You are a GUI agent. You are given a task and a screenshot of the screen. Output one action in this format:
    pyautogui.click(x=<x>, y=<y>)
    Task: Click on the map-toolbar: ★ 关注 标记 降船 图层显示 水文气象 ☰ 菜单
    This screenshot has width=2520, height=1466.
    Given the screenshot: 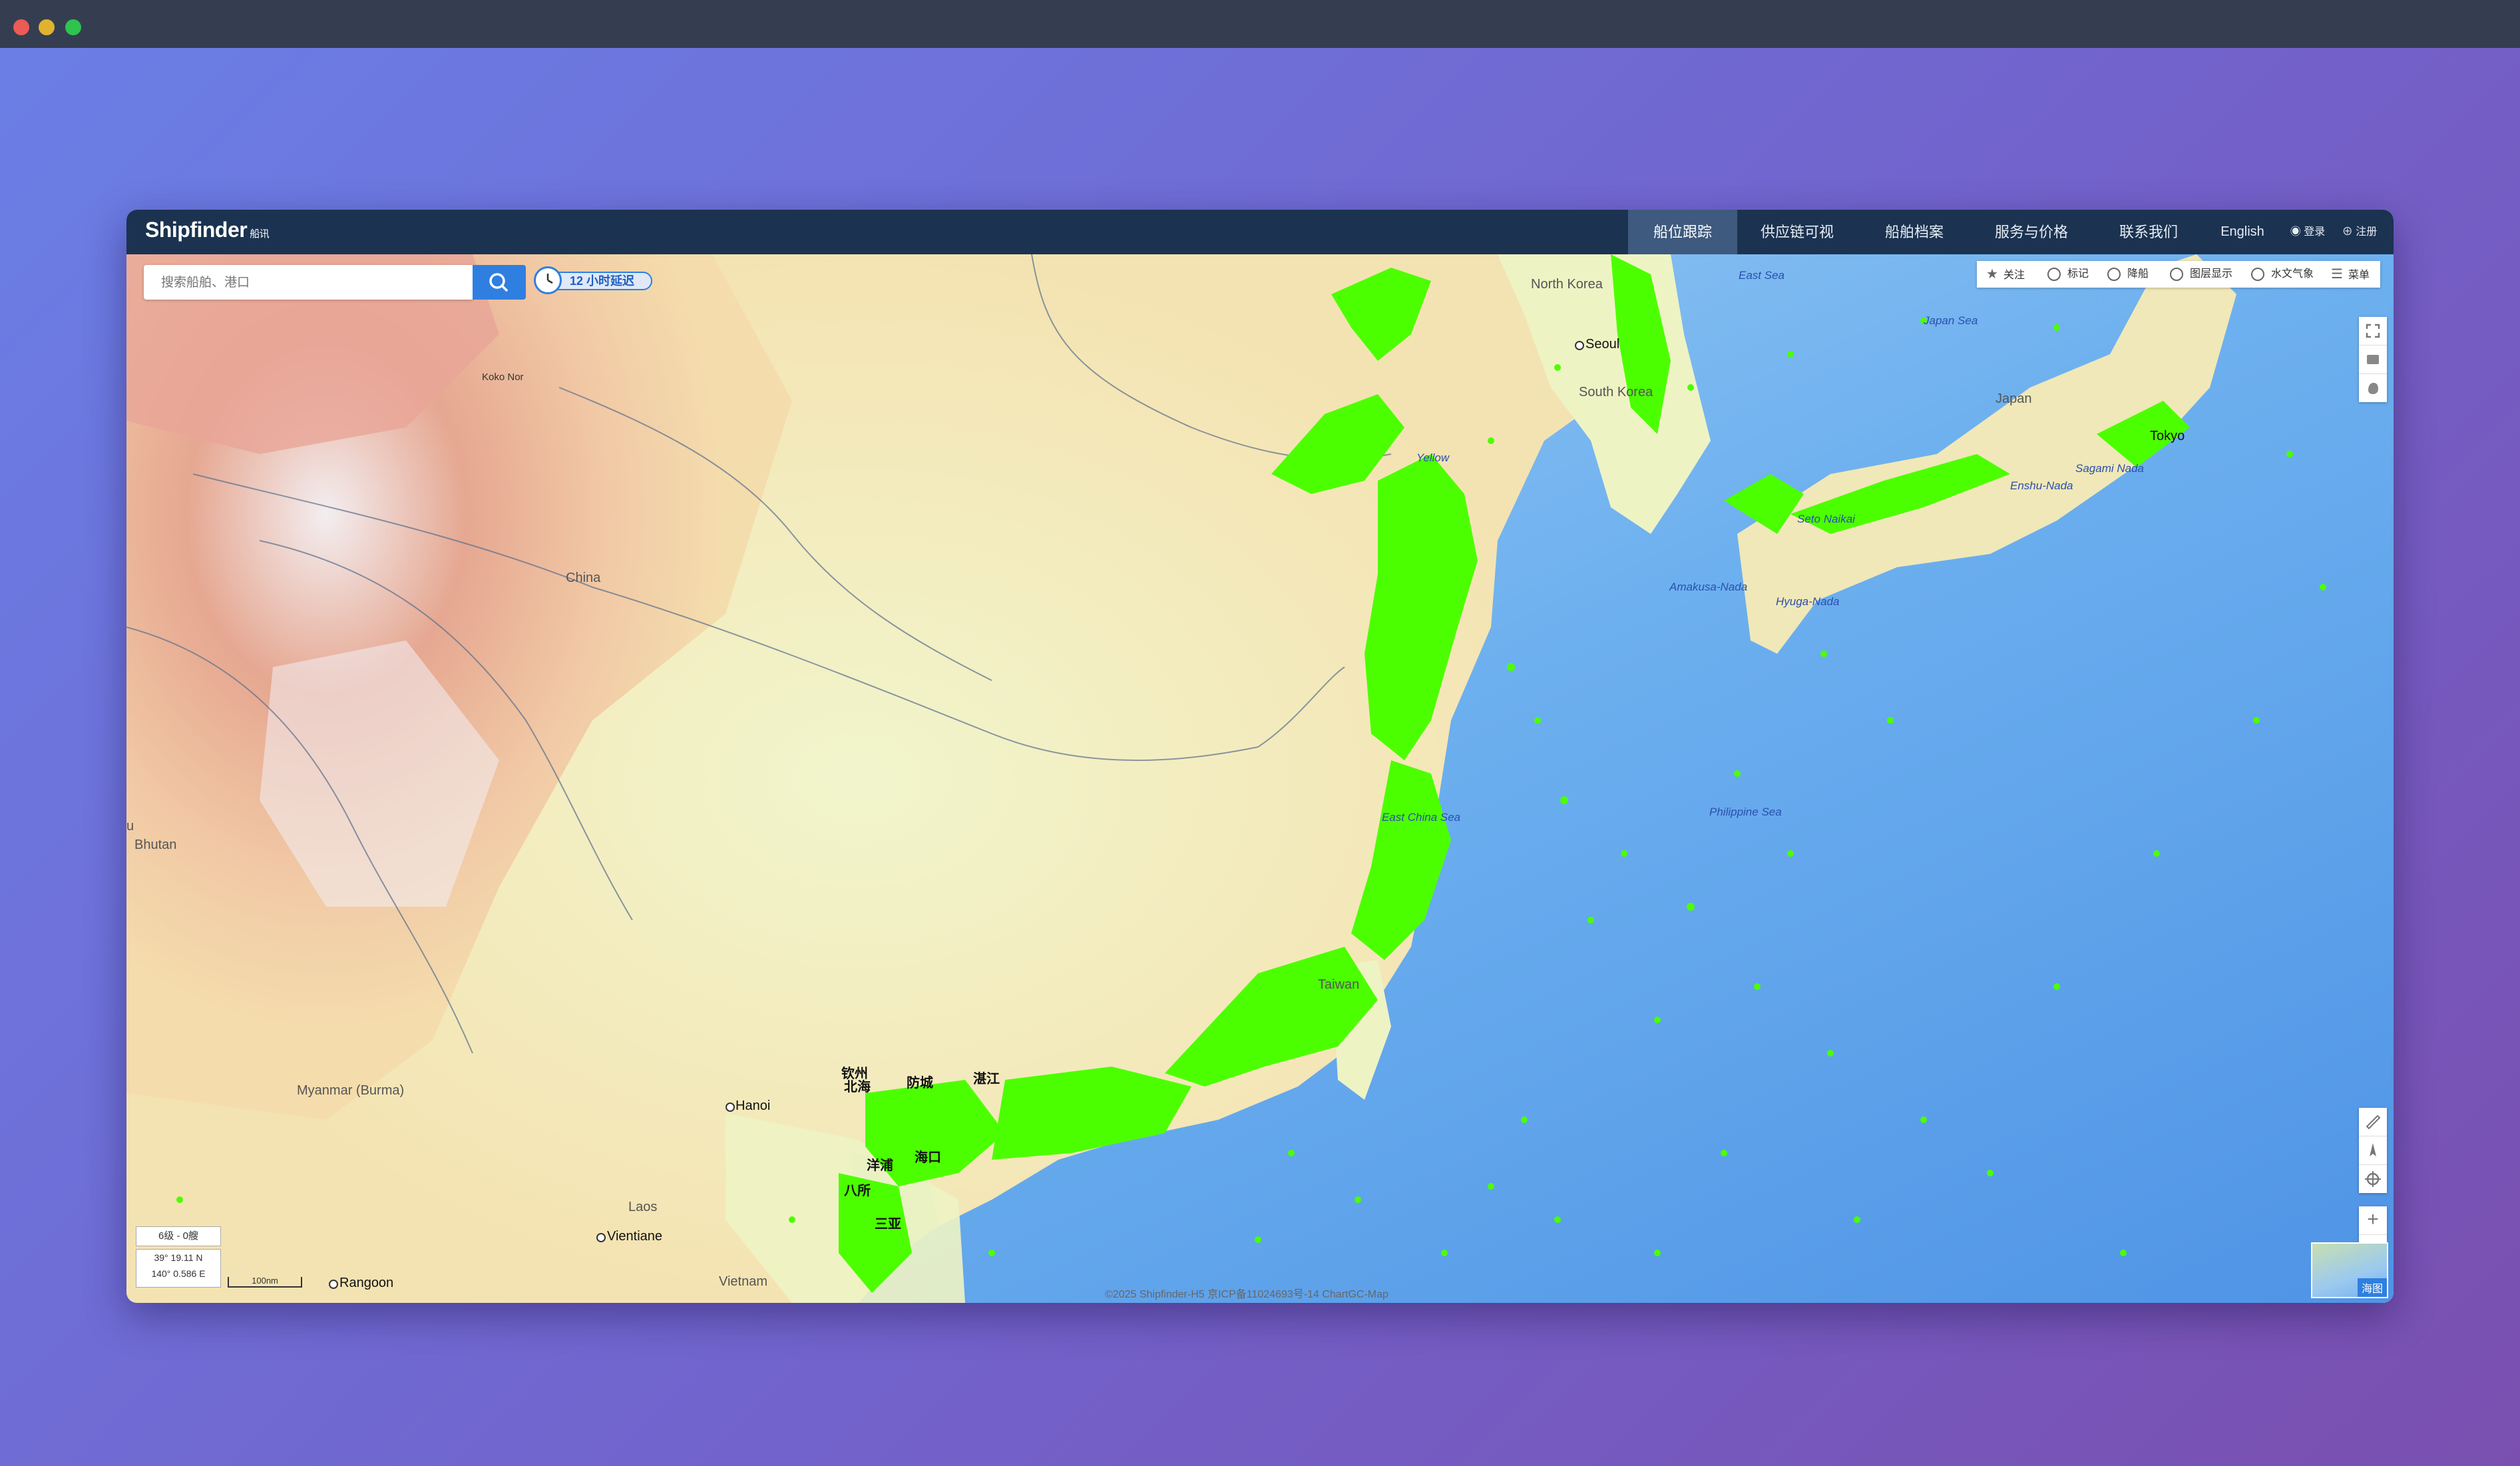 What is the action you would take?
    pyautogui.click(x=2178, y=274)
    